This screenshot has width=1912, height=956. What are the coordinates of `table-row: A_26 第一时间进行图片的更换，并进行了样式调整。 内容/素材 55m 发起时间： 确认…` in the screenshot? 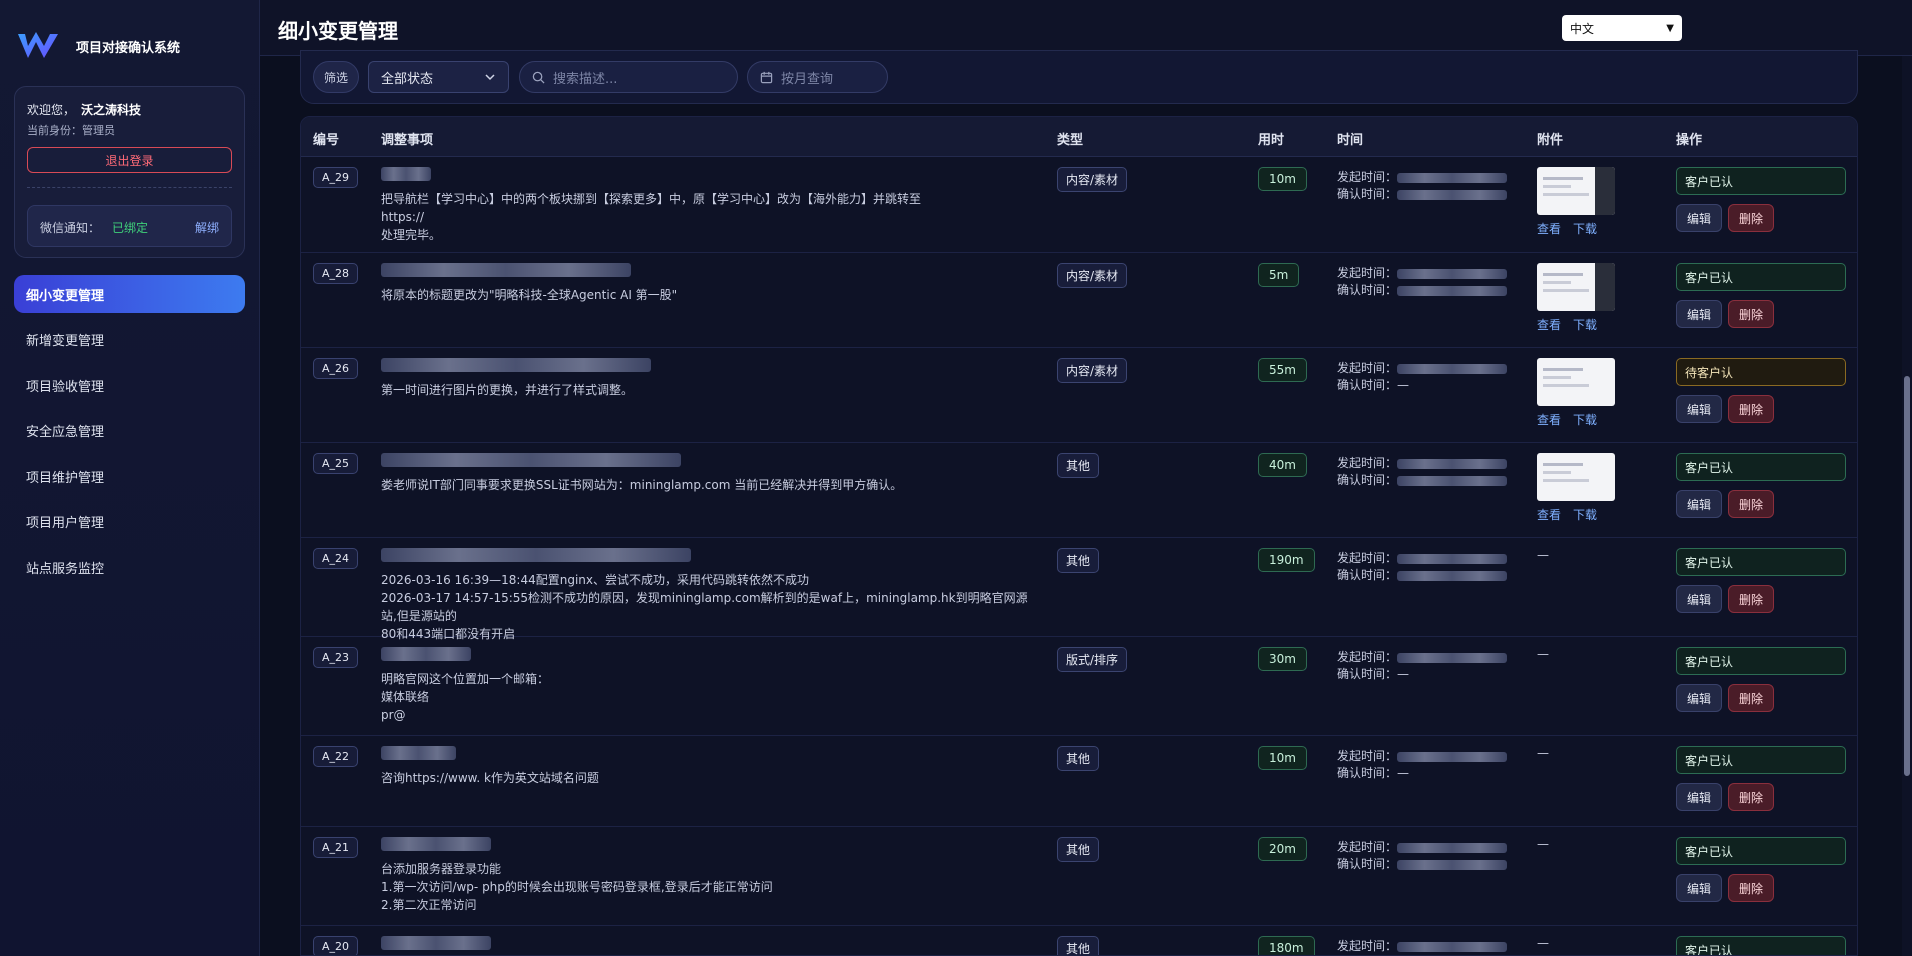 It's located at (1079, 395).